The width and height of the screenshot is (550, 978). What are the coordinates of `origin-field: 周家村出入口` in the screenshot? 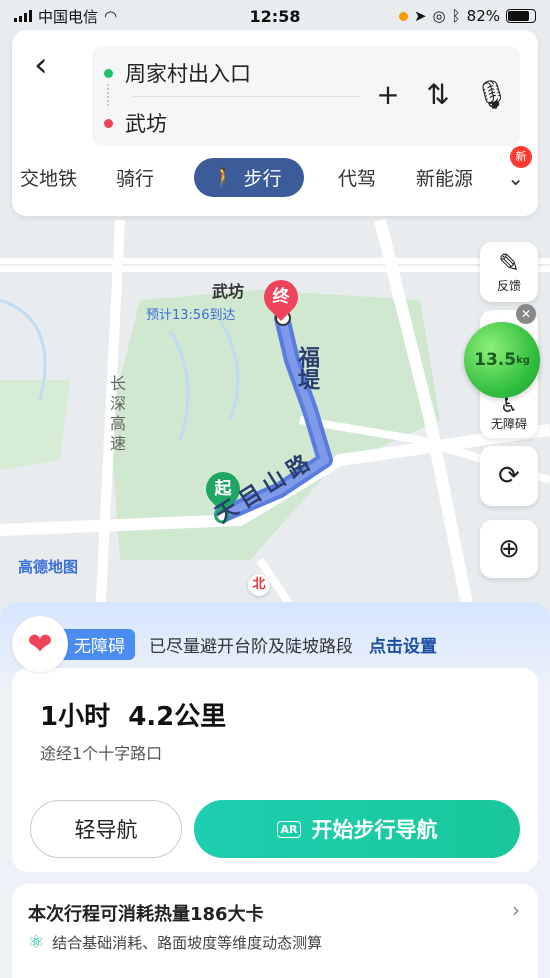 It's located at (177, 73).